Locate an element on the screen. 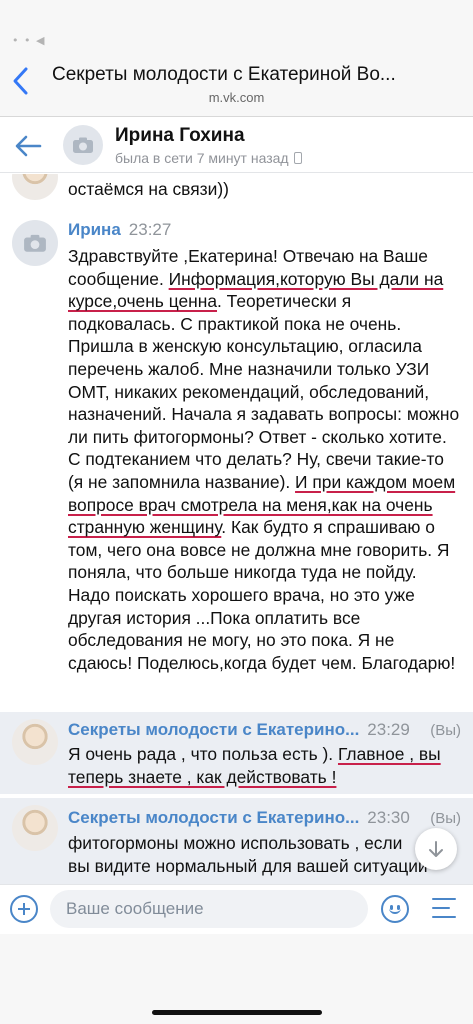 The width and height of the screenshot is (473, 1024). phone-icon is located at coordinates (297, 158).